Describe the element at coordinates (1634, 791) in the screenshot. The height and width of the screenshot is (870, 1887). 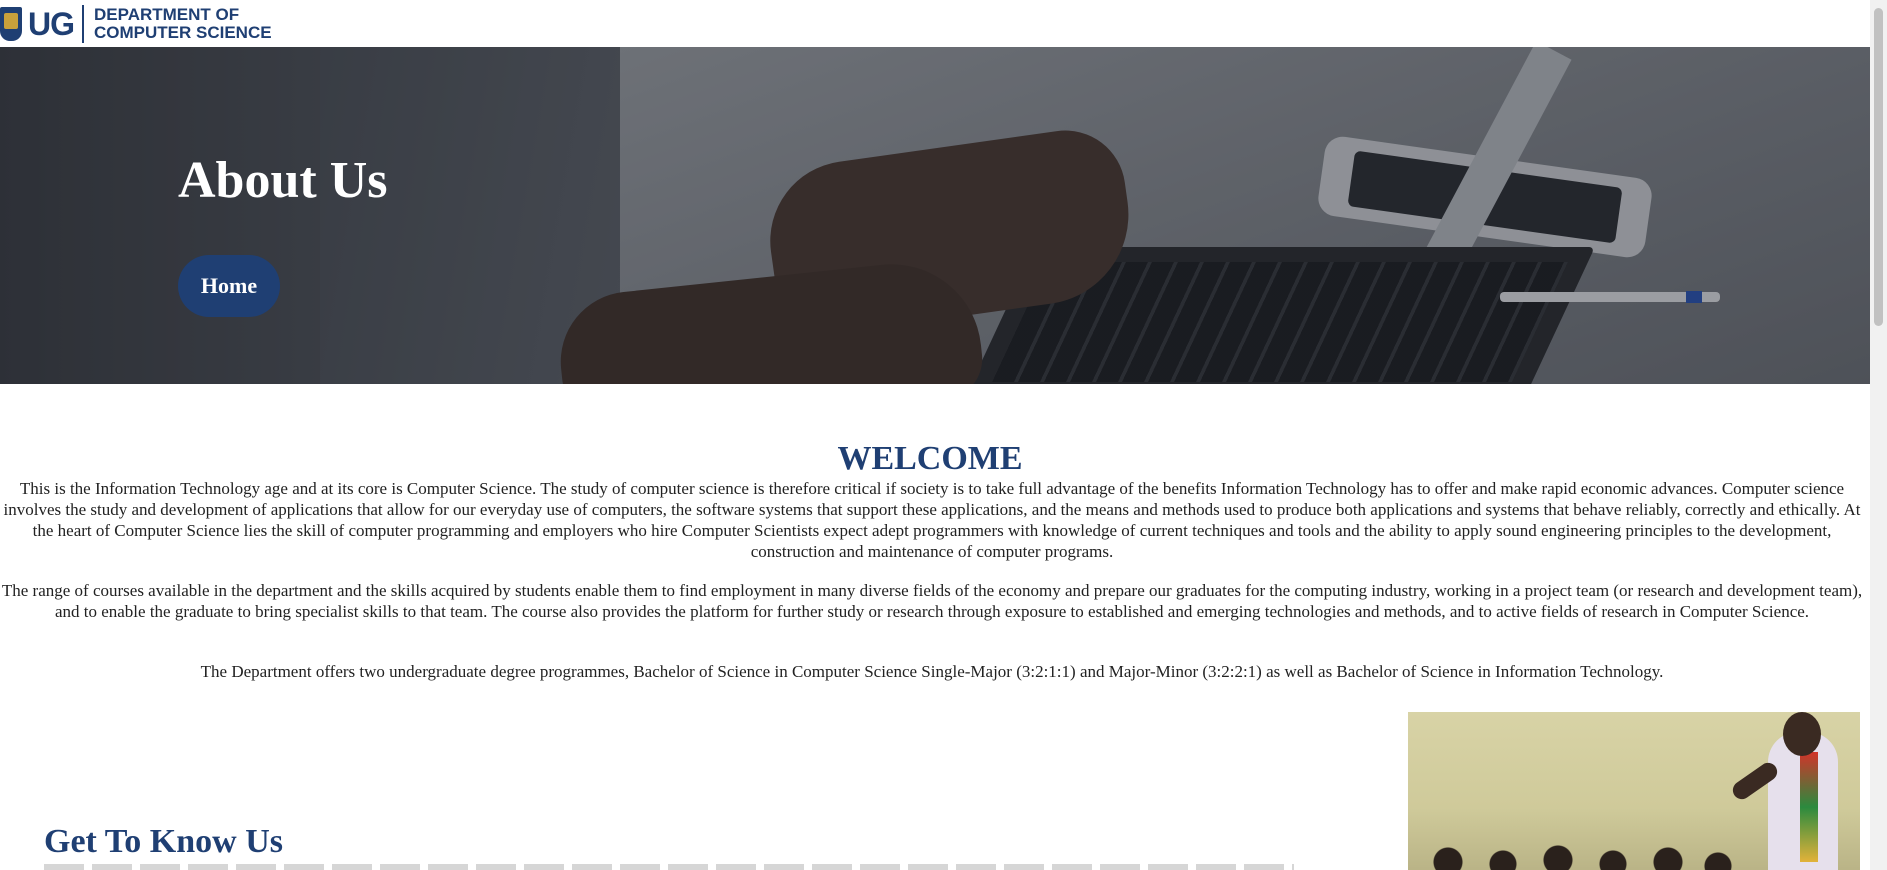
I see `classroom-photo` at that location.